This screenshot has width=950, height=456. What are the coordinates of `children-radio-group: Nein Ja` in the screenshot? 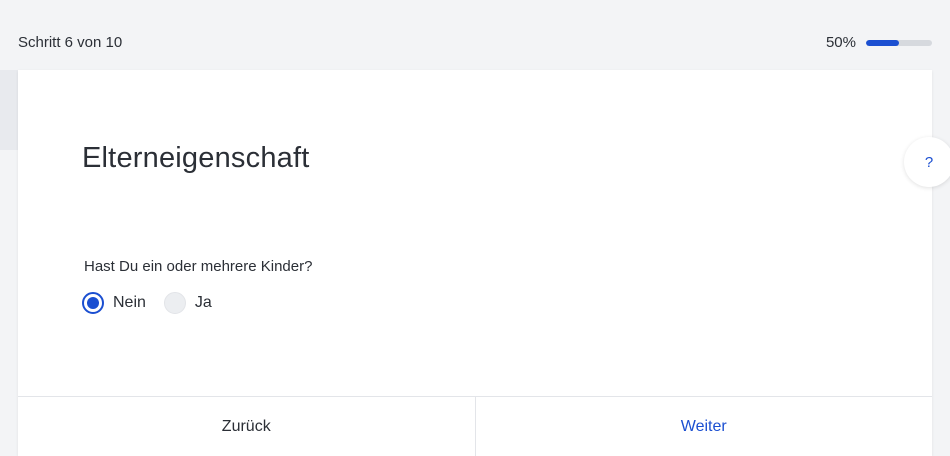 It's located at (147, 303).